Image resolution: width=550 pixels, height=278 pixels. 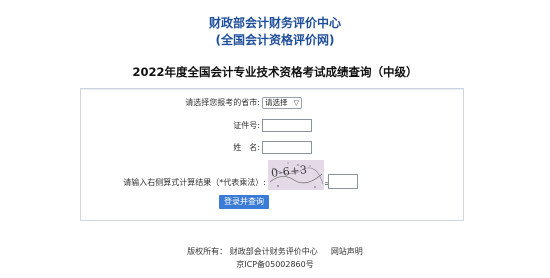 I want to click on province-select: 请选择 ▽, so click(x=282, y=103).